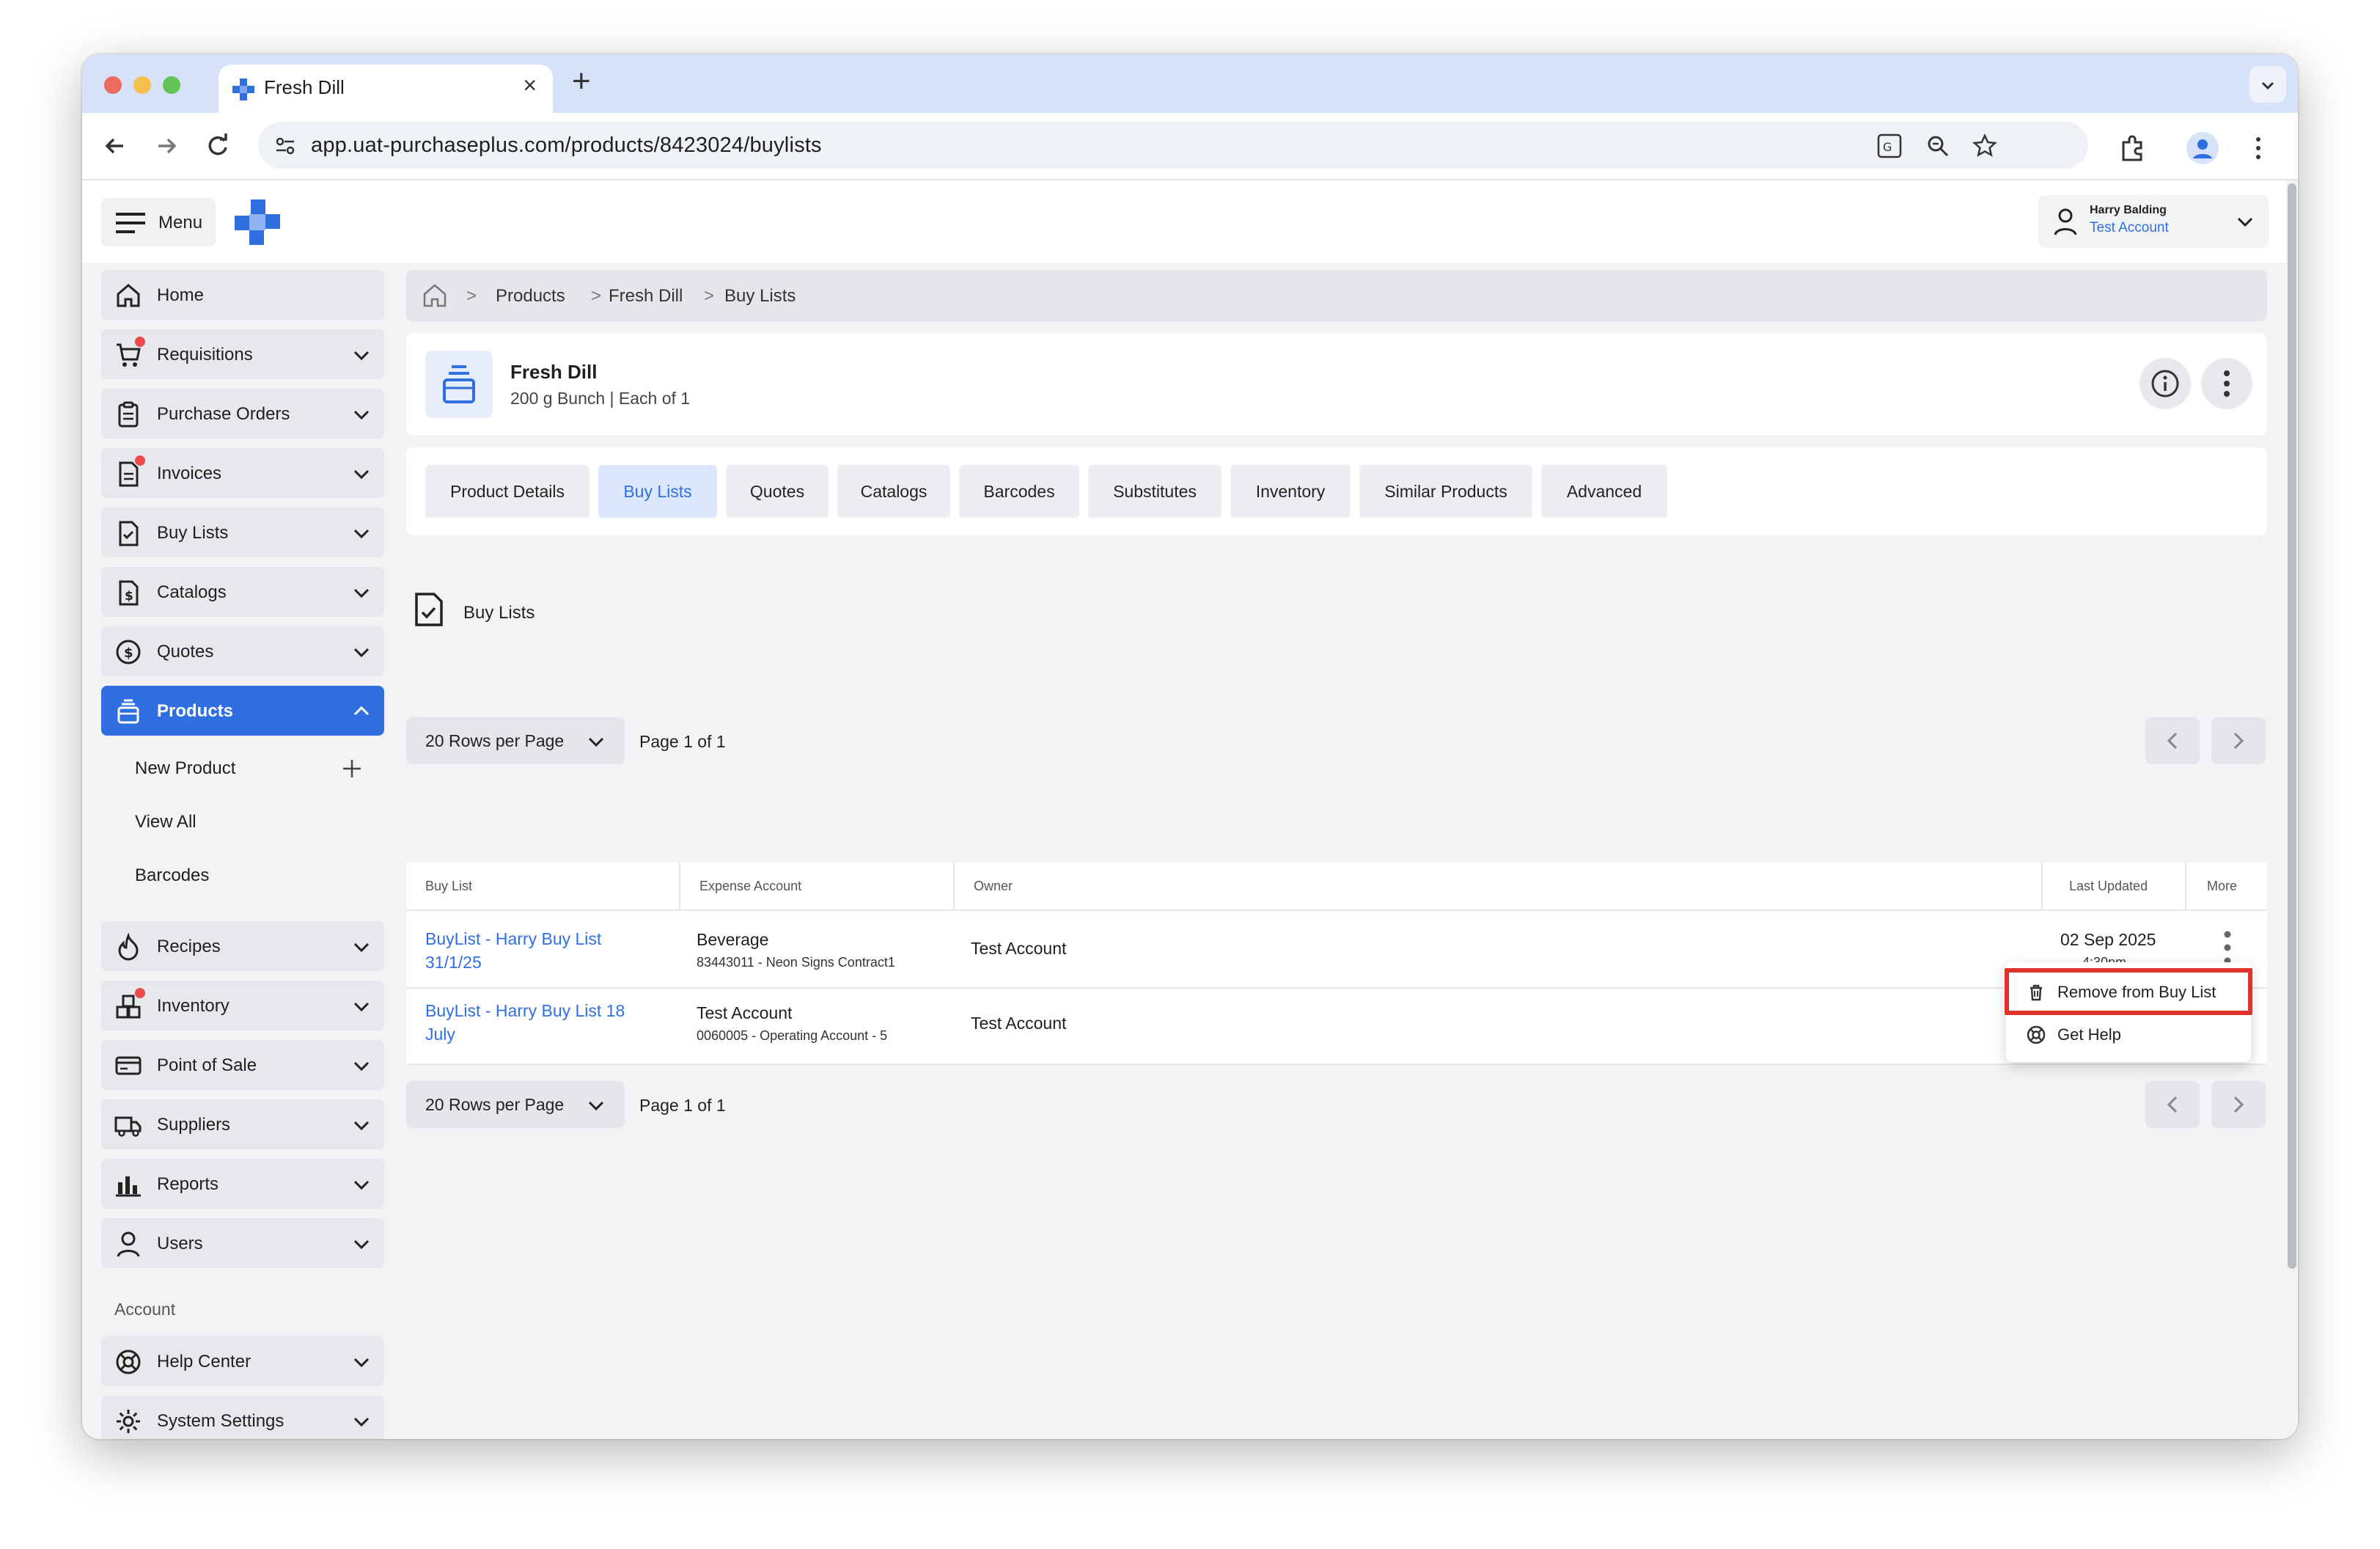  What do you see at coordinates (2267, 84) in the screenshot?
I see `tab-search-button` at bounding box center [2267, 84].